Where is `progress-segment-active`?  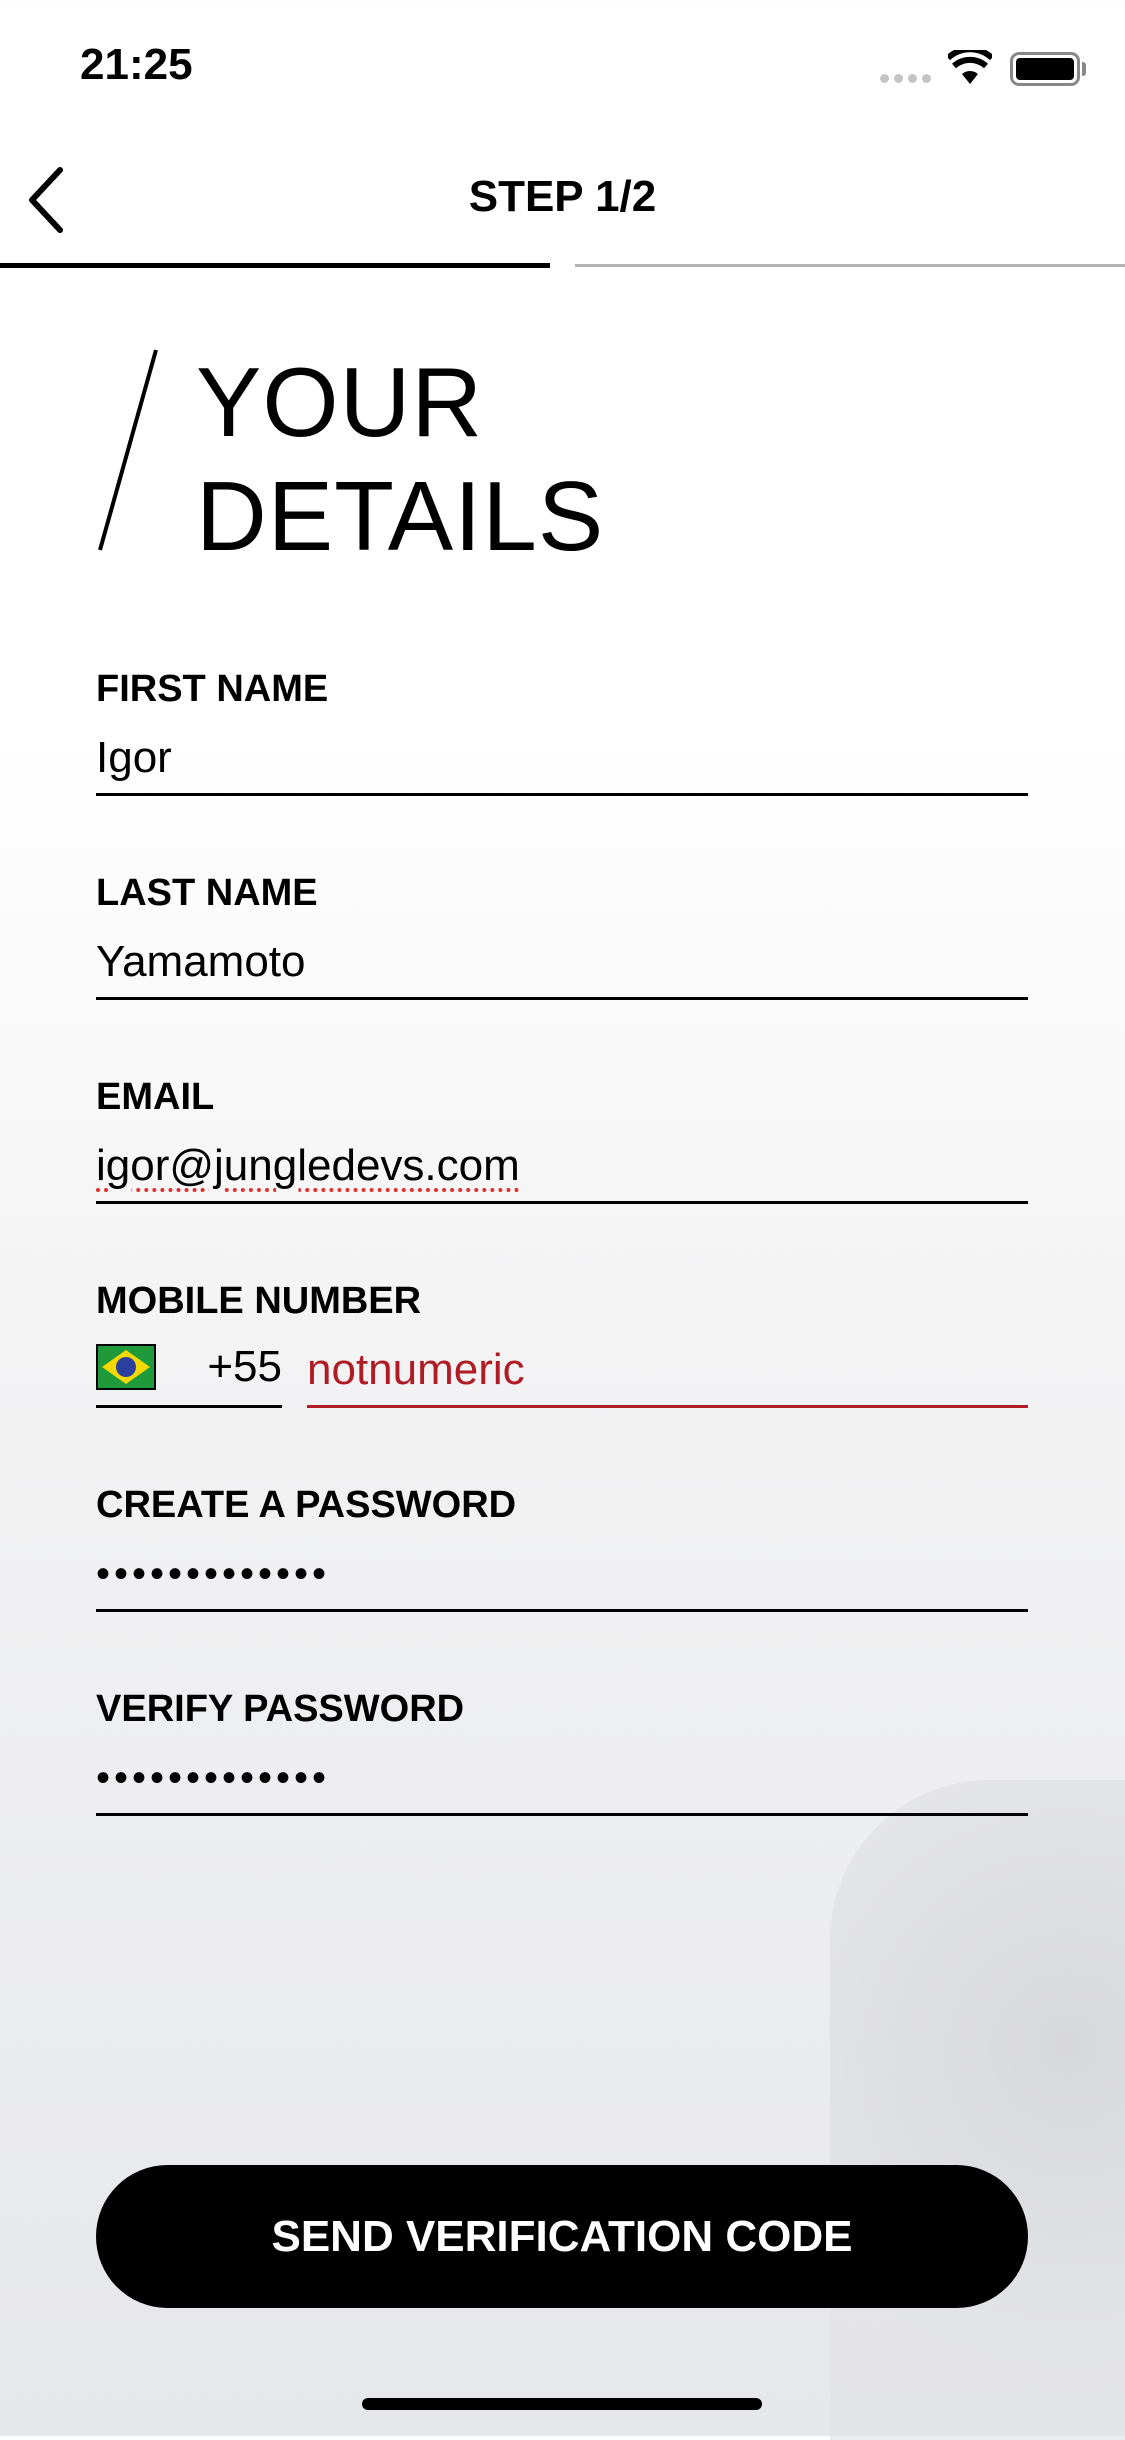
progress-segment-active is located at coordinates (275, 265).